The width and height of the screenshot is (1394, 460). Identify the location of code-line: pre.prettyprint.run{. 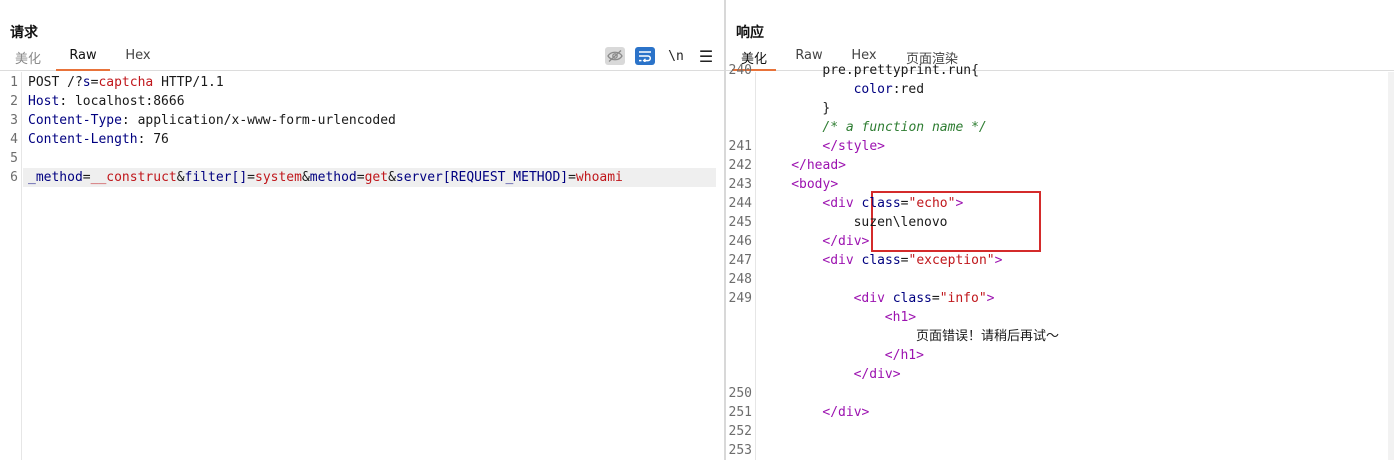
(869, 70).